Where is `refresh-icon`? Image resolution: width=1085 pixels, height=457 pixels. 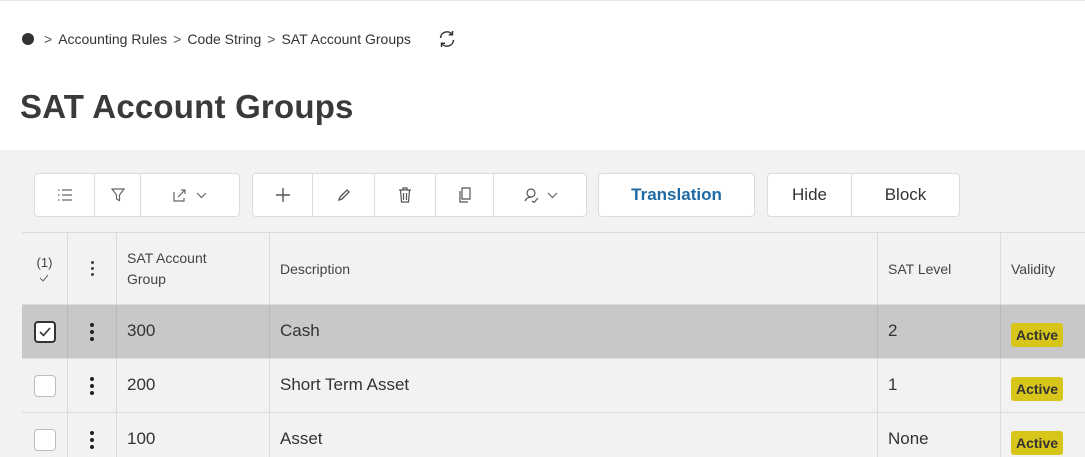 refresh-icon is located at coordinates (447, 39).